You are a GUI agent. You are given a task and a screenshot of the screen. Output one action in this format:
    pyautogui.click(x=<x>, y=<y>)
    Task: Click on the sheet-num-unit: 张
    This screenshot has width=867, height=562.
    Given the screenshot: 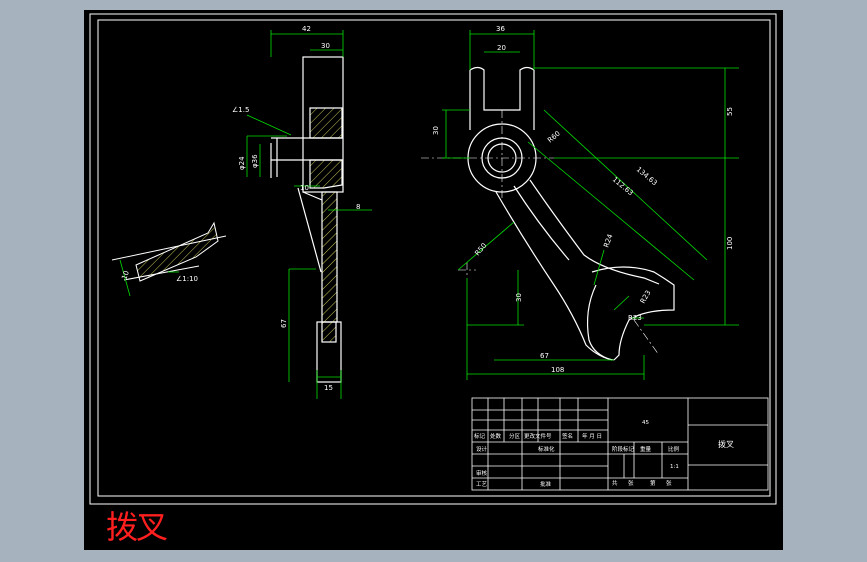 What is the action you would take?
    pyautogui.click(x=669, y=483)
    